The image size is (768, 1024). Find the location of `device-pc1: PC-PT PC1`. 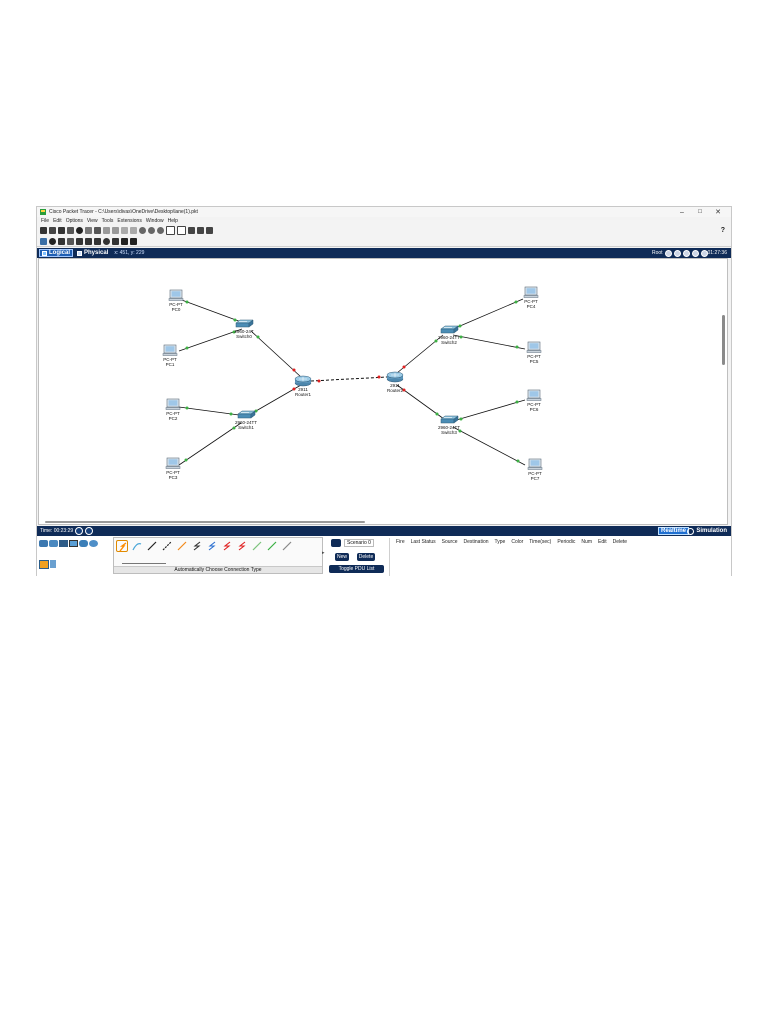

device-pc1: PC-PT PC1 is located at coordinates (170, 355).